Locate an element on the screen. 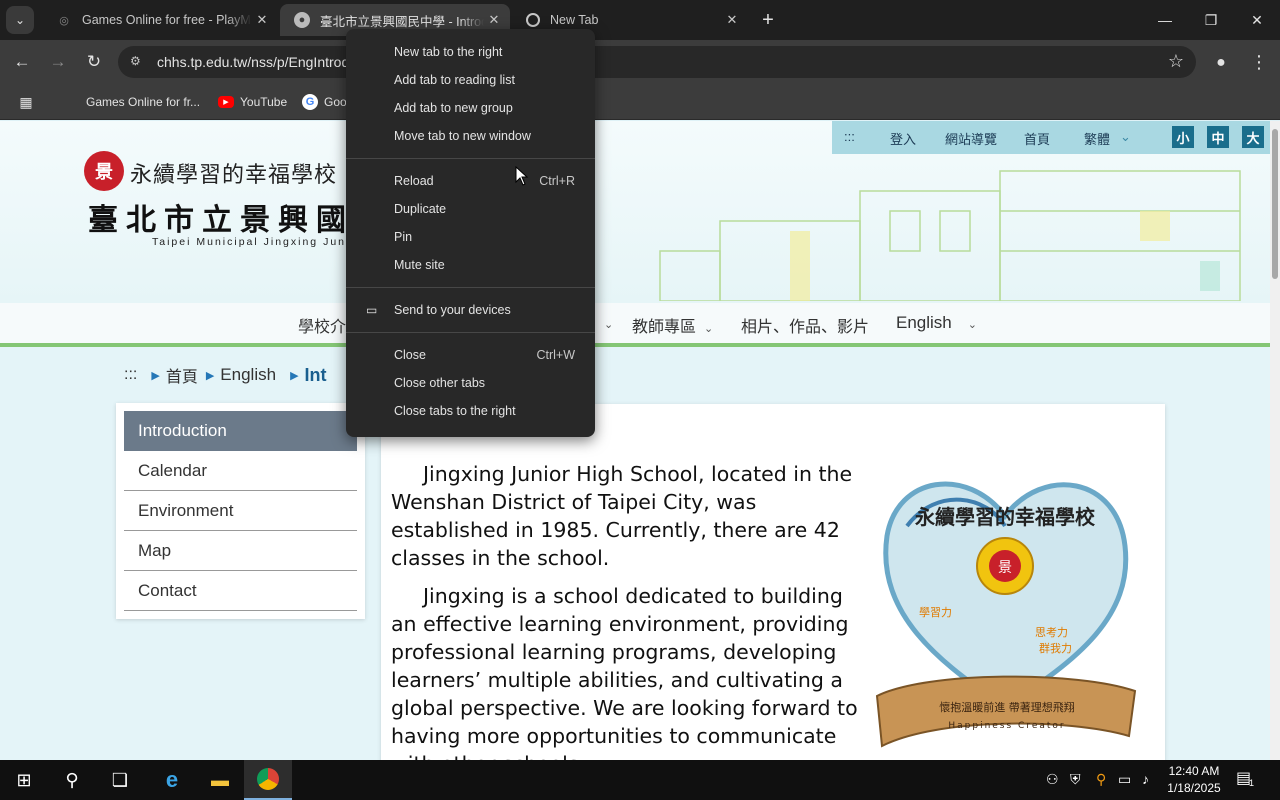 Image resolution: width=1280 pixels, height=800 pixels. menu-separator is located at coordinates (470, 332).